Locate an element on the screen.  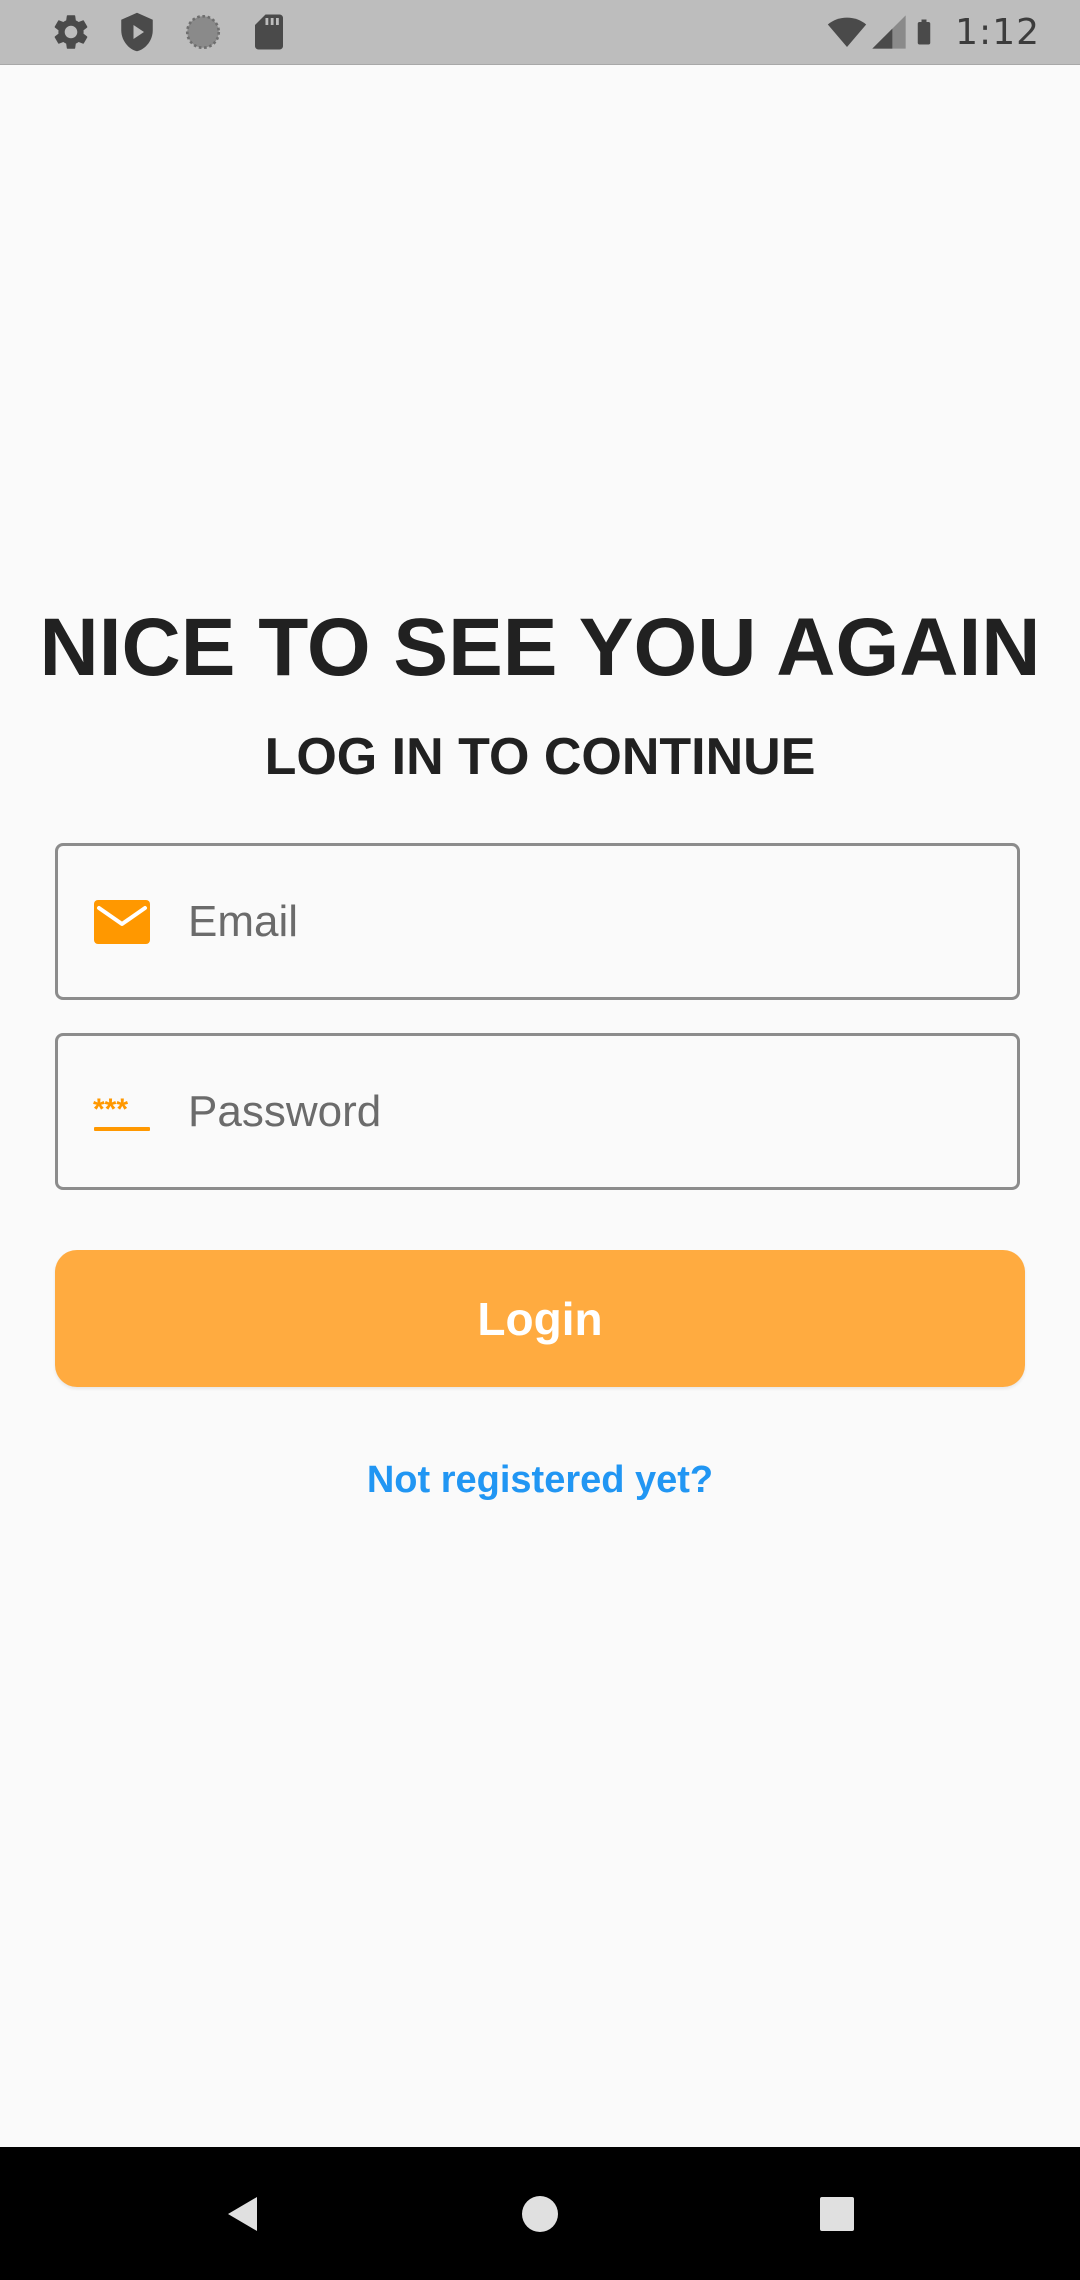
loading-circle-icon is located at coordinates (203, 32).